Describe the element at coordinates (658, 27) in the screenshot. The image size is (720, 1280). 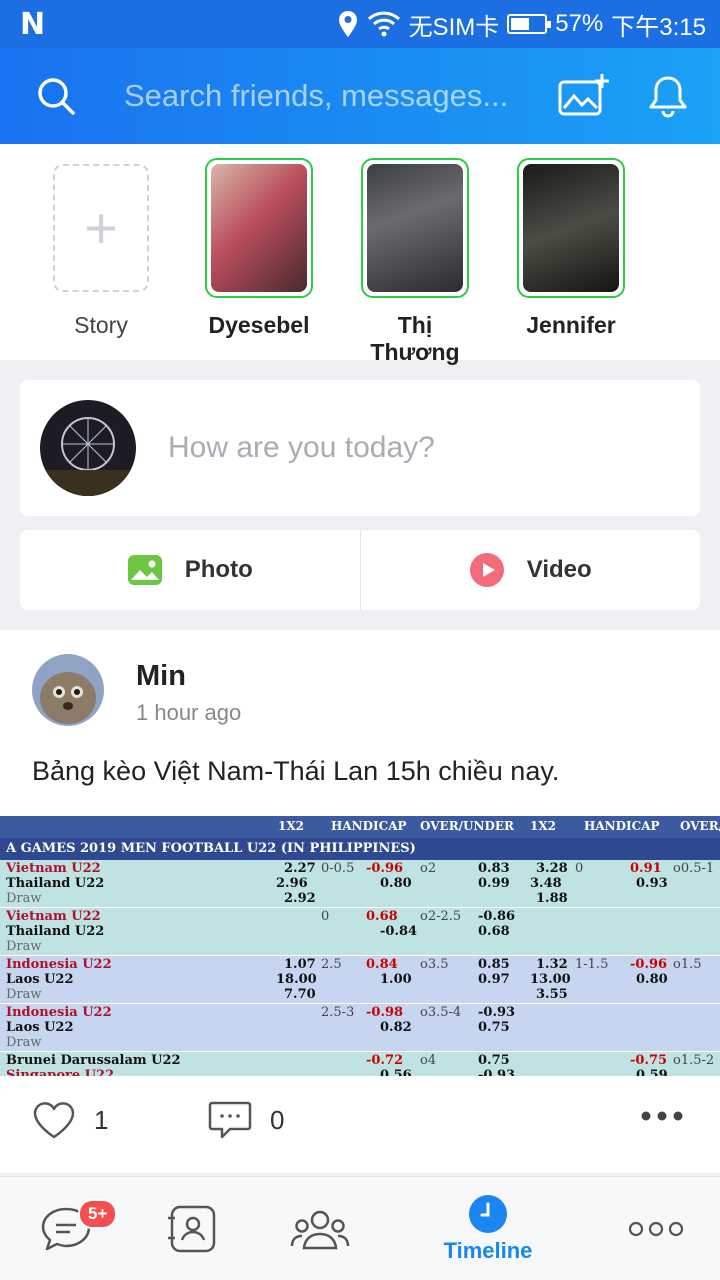
I see `clock: 下午3:15` at that location.